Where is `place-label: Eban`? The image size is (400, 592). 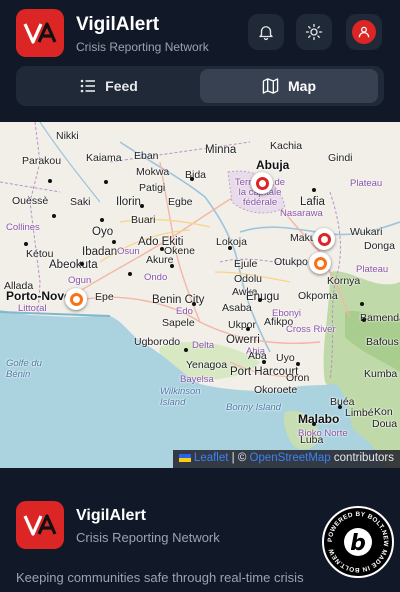
place-label: Eban is located at coordinates (146, 156).